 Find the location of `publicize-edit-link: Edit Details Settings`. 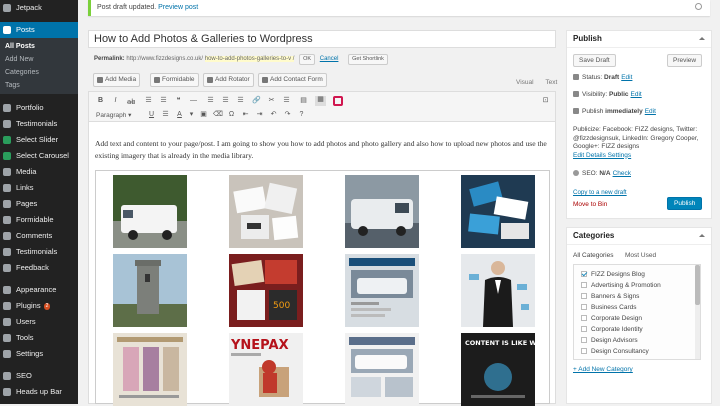

publicize-edit-link: Edit Details Settings is located at coordinates (602, 155).